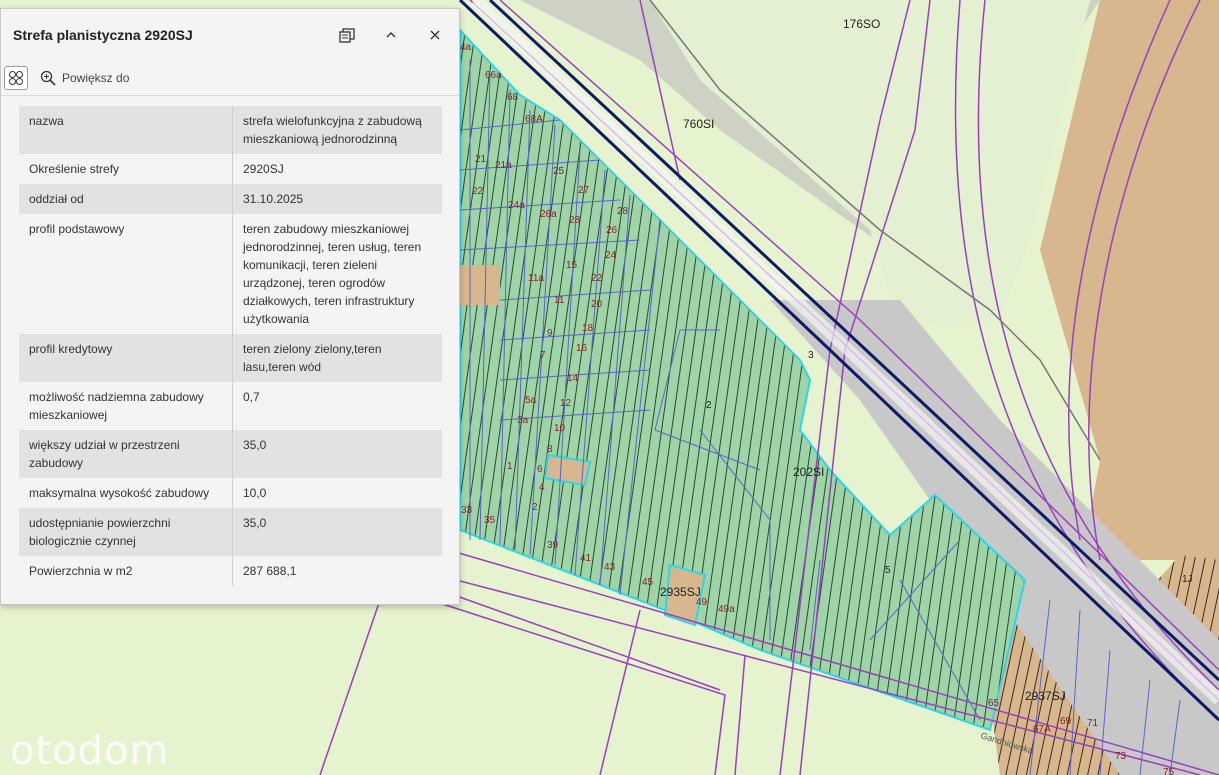 The width and height of the screenshot is (1219, 775). Describe the element at coordinates (1042, 729) in the screenshot. I see `parcel-label: 67A` at that location.